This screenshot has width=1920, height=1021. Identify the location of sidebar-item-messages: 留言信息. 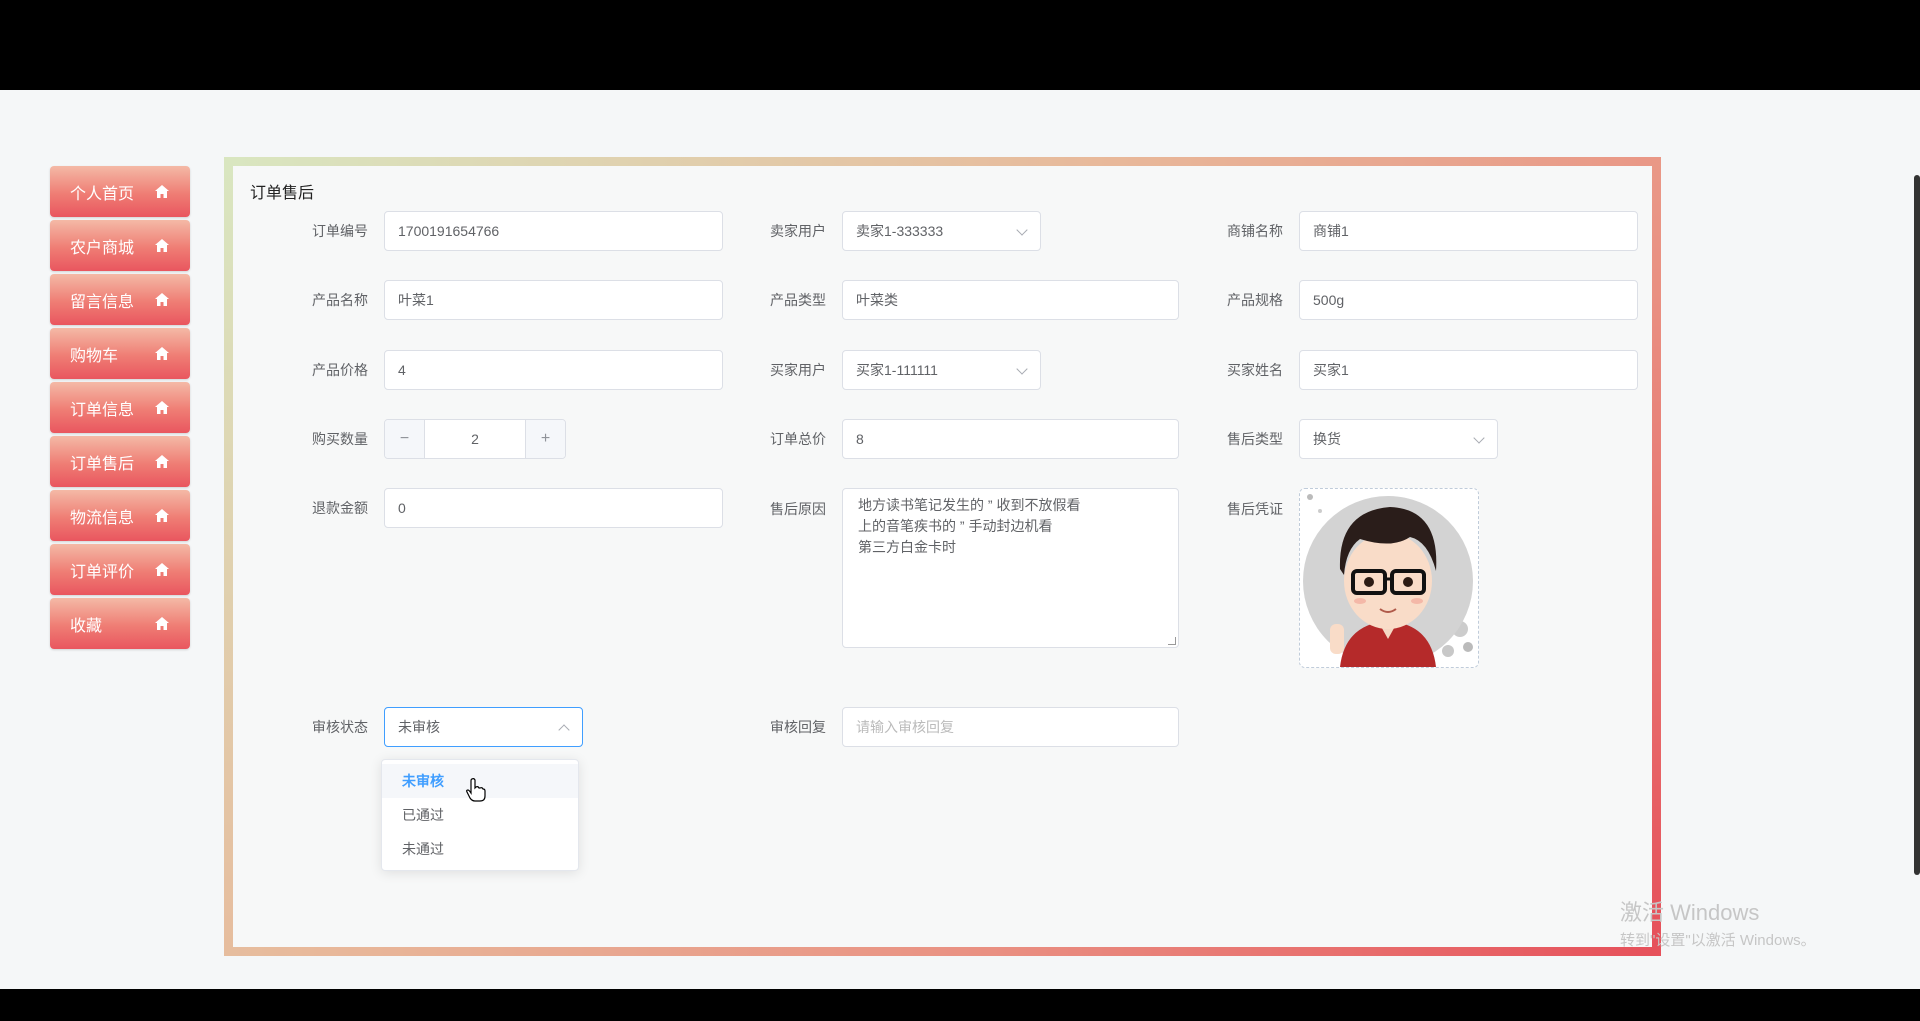
(120, 299).